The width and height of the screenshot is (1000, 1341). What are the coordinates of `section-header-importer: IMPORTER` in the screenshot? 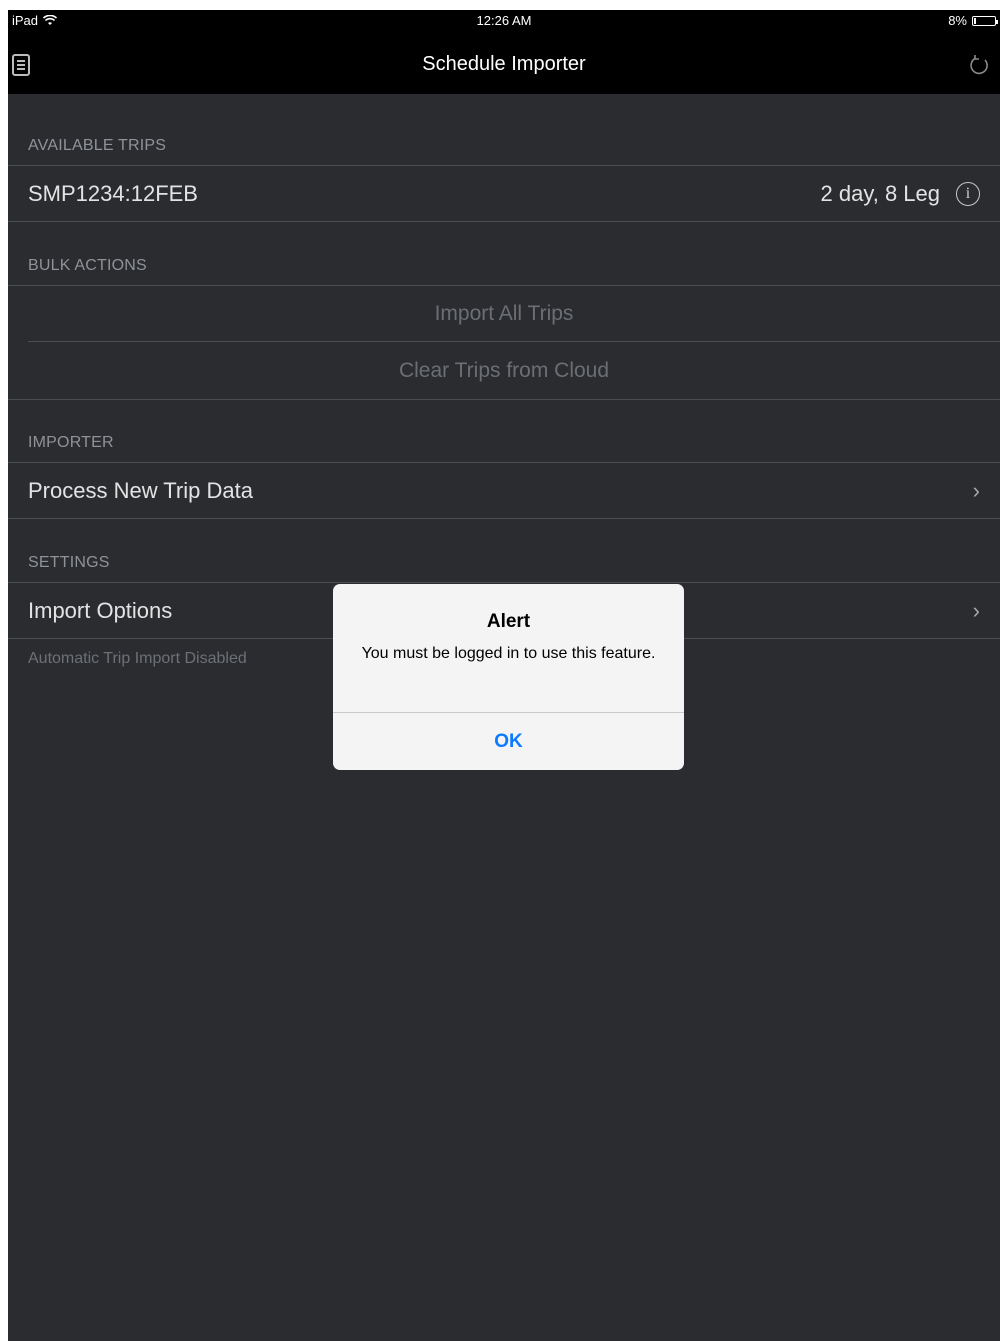 It's located at (71, 442).